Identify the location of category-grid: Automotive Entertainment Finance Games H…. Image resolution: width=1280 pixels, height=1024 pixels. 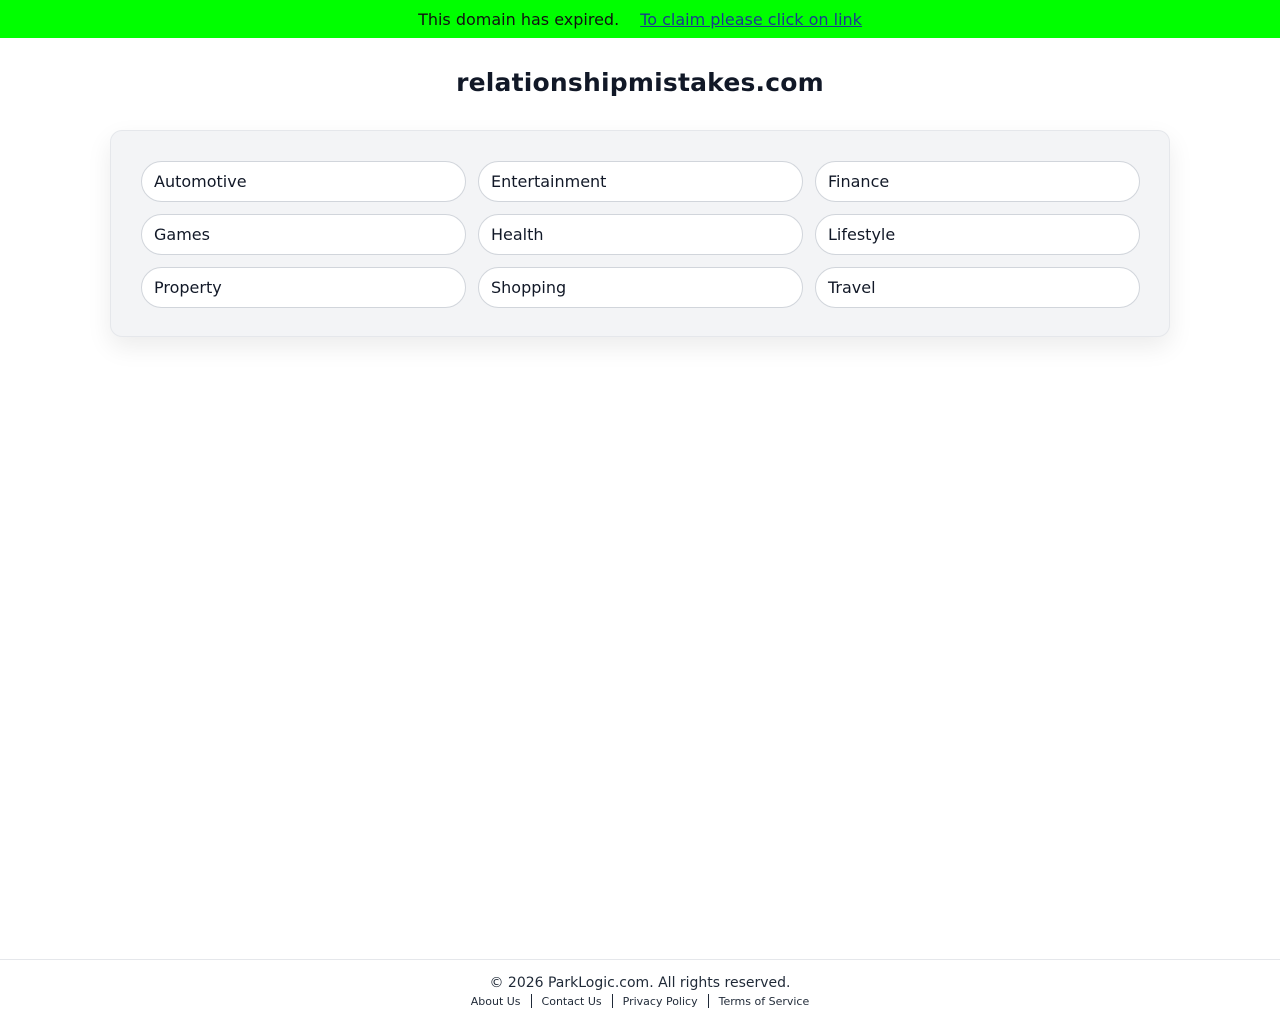
(640, 234).